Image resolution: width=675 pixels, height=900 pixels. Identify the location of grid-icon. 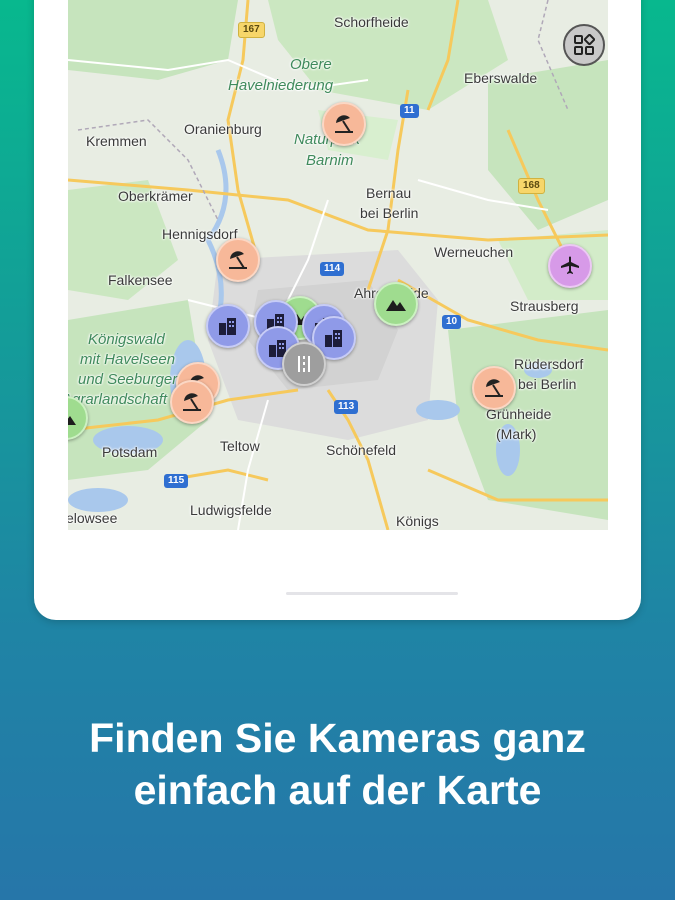
(584, 44).